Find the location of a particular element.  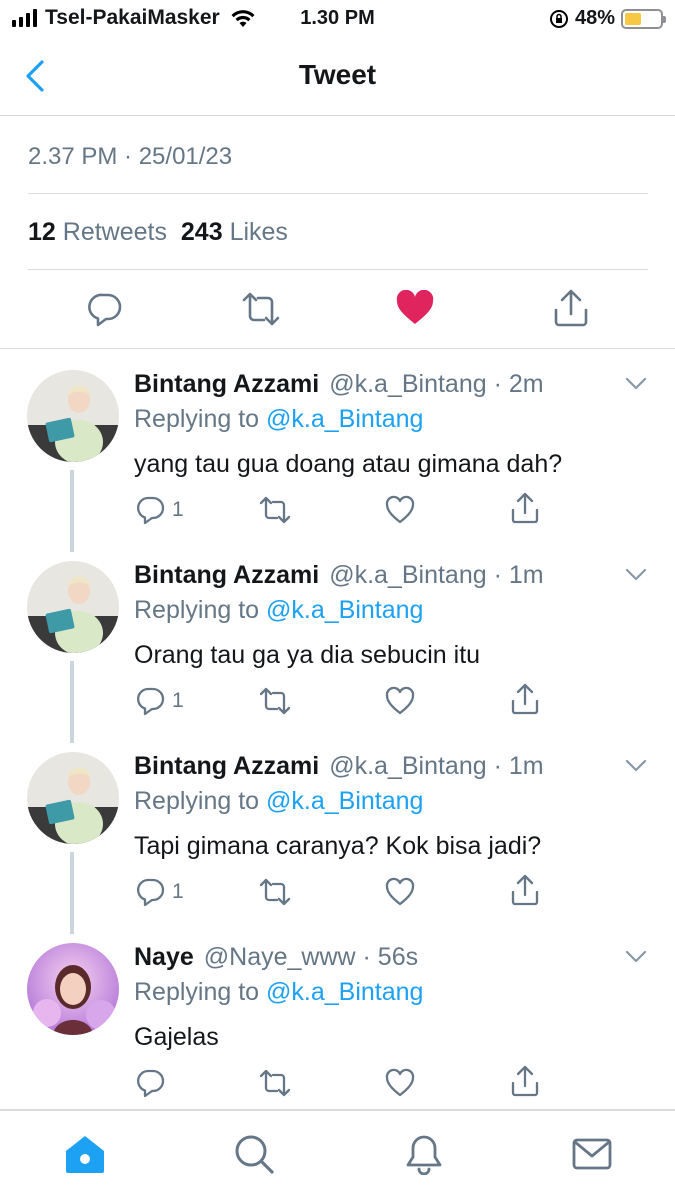

retweets-count: 12 is located at coordinates (42, 232).